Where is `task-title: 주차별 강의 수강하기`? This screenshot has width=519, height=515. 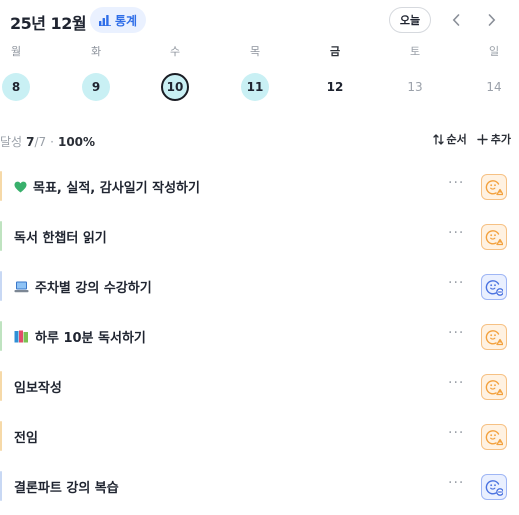 task-title: 주차별 강의 수강하기 is located at coordinates (83, 286).